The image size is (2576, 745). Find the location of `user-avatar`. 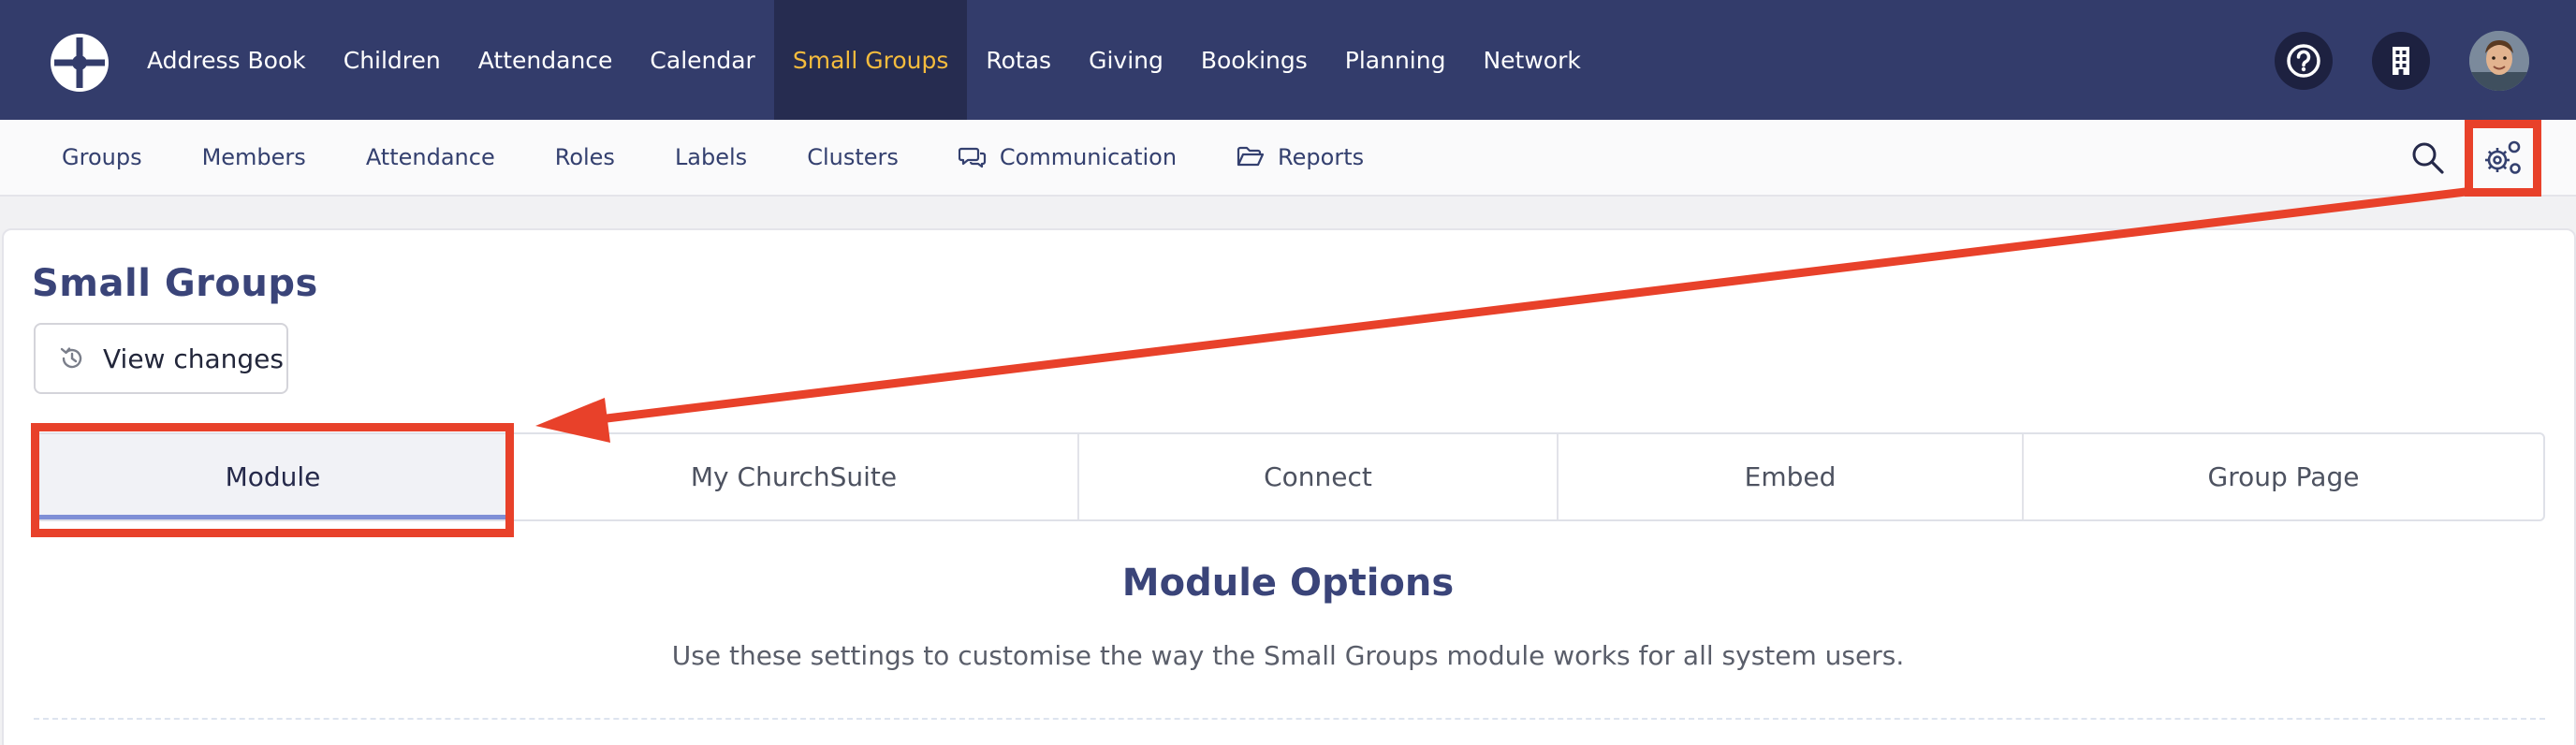

user-avatar is located at coordinates (2499, 61).